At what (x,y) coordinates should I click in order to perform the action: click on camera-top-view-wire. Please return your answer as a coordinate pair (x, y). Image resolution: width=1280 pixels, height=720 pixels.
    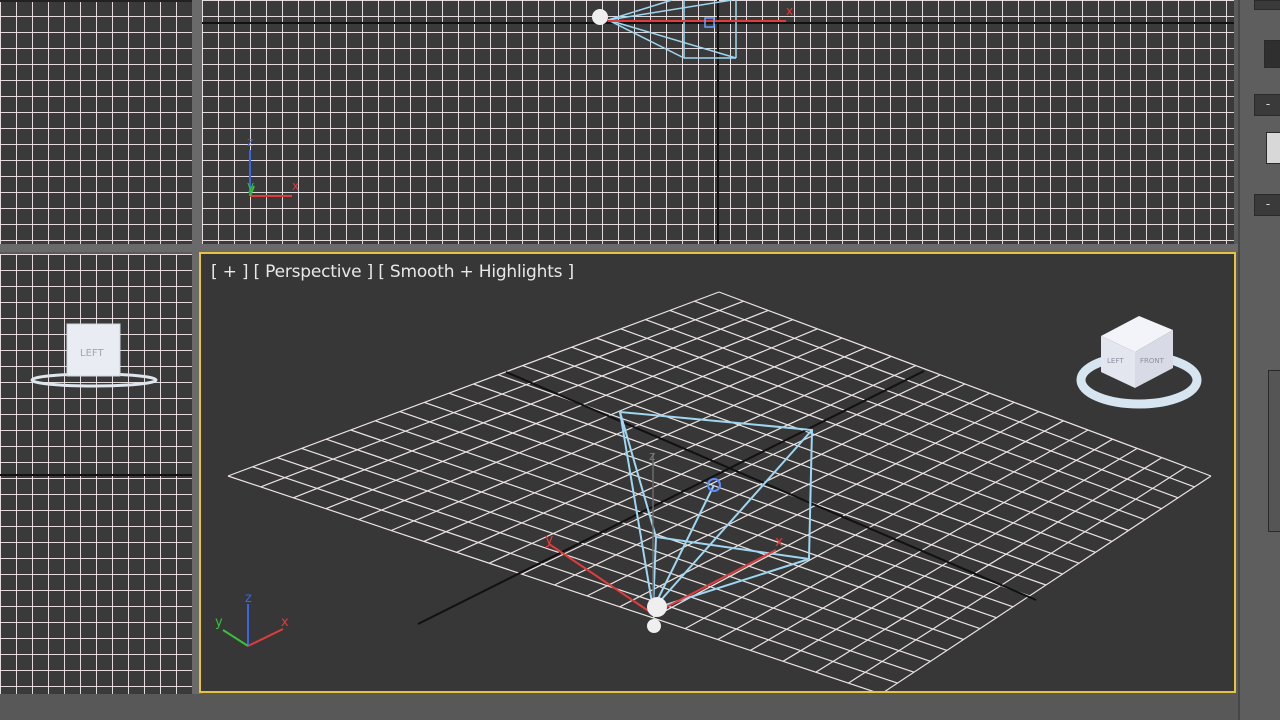
    Looking at the image, I should click on (672, 29).